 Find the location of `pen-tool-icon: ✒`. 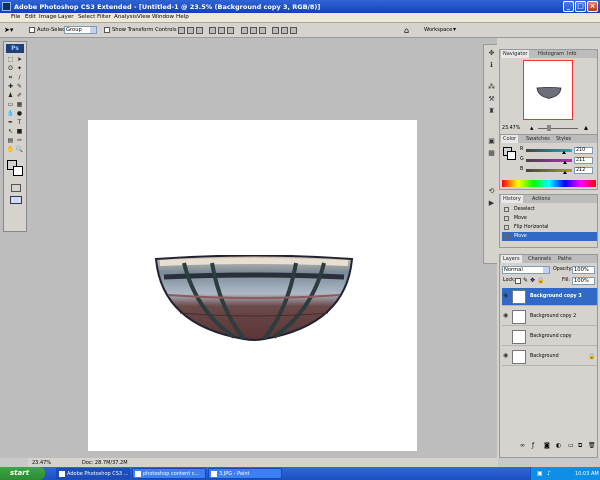

pen-tool-icon: ✒ is located at coordinates (10, 123).